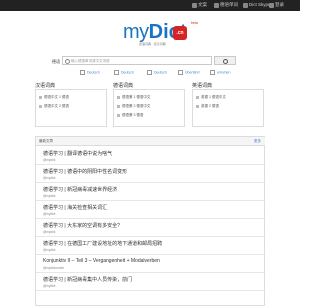  Describe the element at coordinates (137, 60) in the screenshot. I see `search-input: 输入德语单词或中文词语` at that location.